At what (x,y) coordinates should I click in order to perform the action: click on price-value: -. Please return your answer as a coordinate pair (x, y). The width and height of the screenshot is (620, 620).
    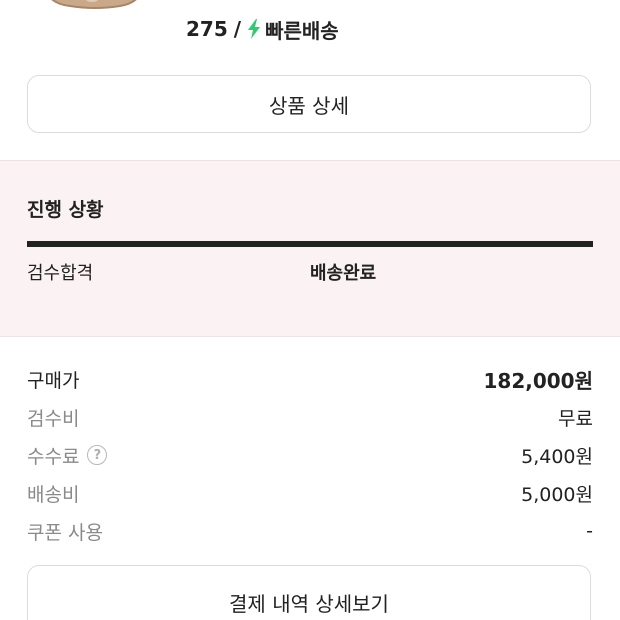
    Looking at the image, I should click on (589, 531).